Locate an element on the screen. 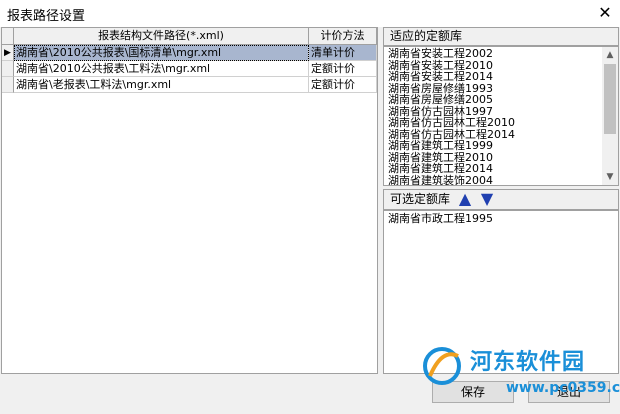  table-row: ▶ 湖南省\2010公共报表\国标清单\mgr.xml 清单计价 is located at coordinates (189, 53).